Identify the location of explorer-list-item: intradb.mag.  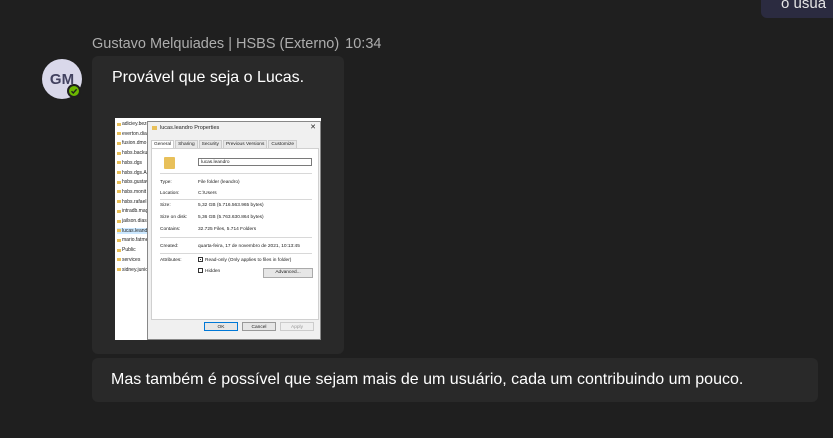
(132, 211).